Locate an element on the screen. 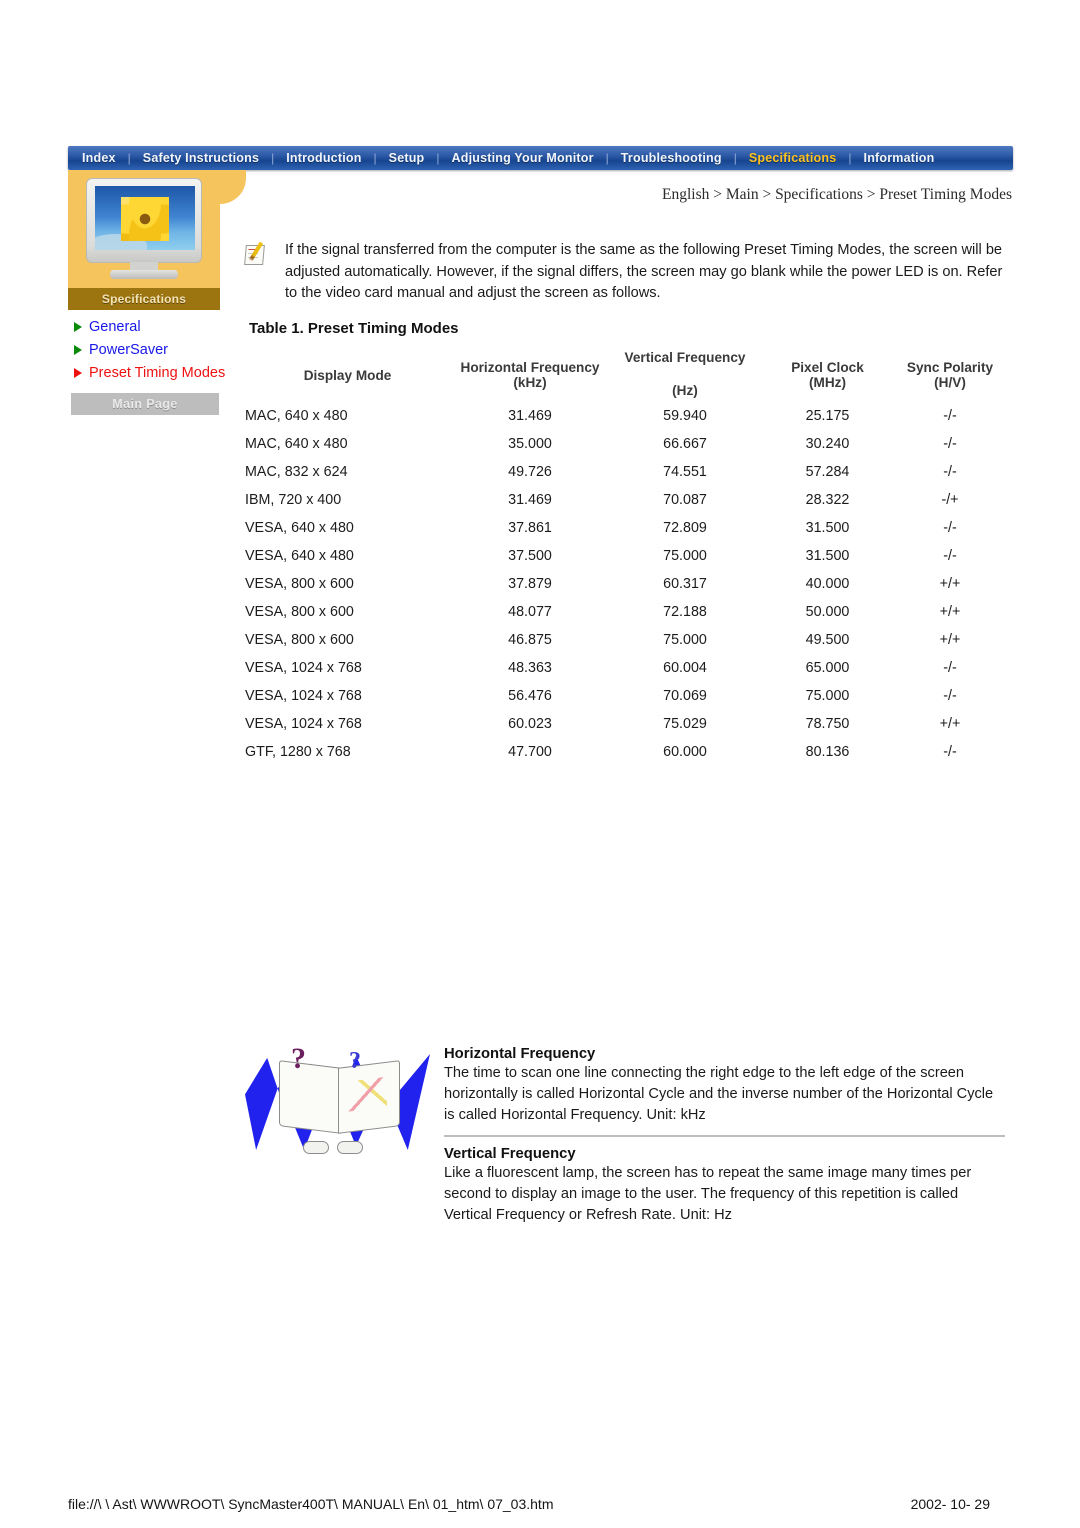 The height and width of the screenshot is (1528, 1080). table-row: VESA, 800 x 600 46.875 75.000 49.500 +/+ is located at coordinates (625, 640).